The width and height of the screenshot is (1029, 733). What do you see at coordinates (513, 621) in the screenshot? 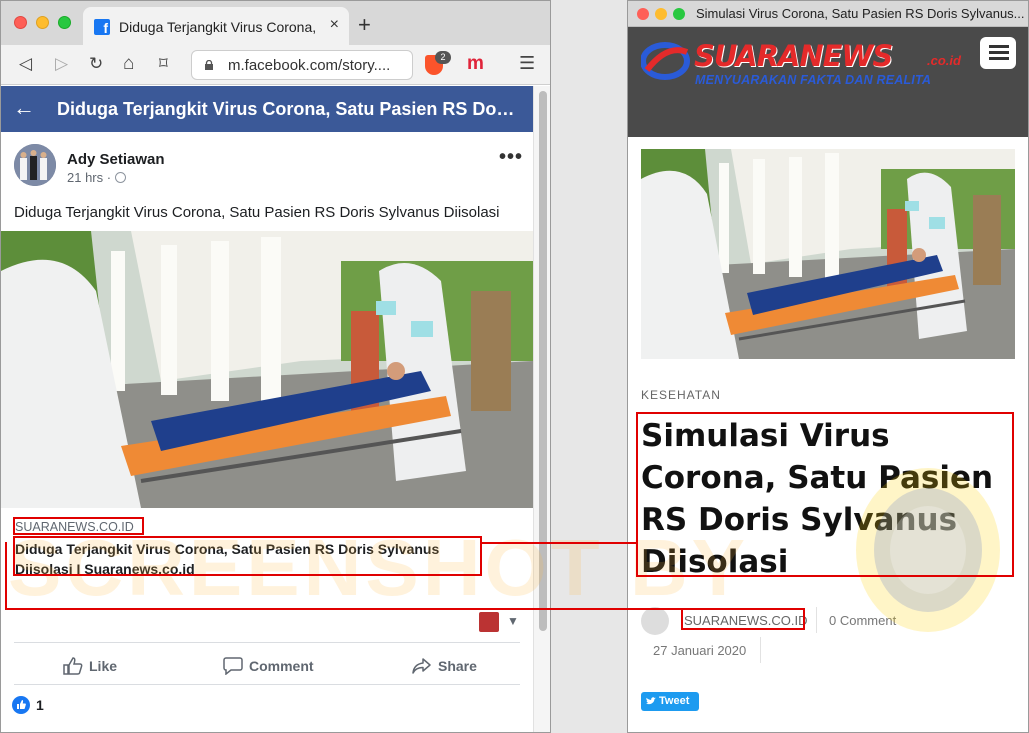
I see `caret-down-icon: ▼` at bounding box center [513, 621].